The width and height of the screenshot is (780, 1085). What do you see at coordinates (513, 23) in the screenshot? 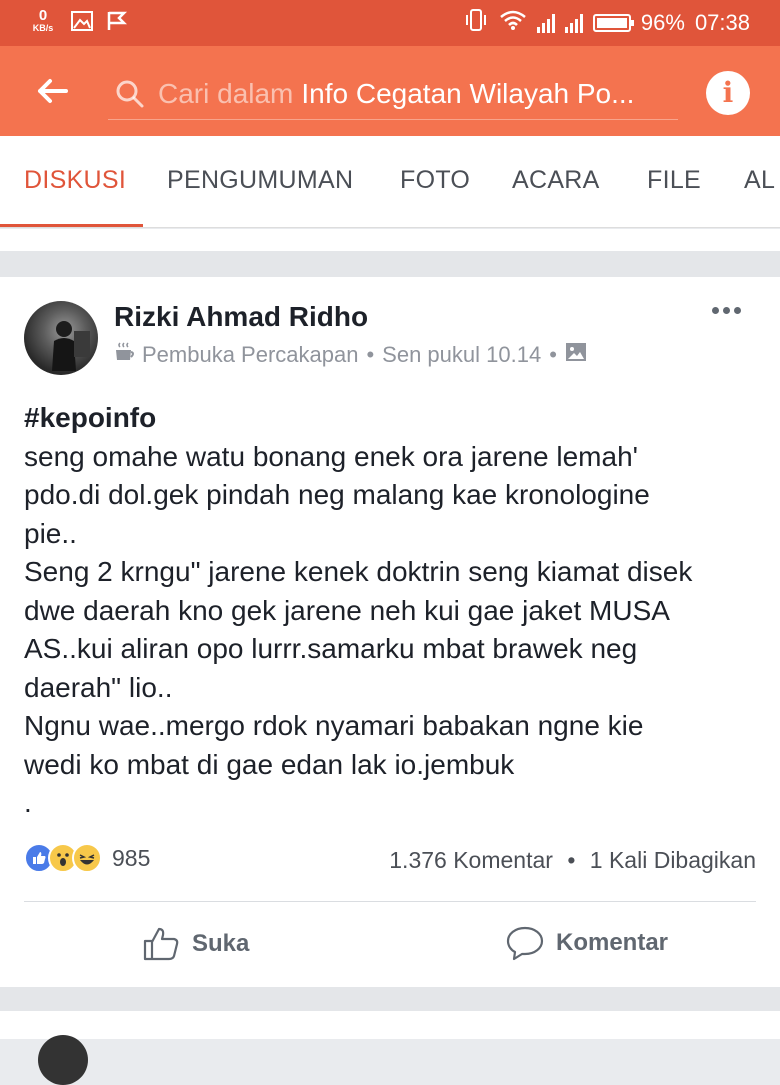
I see `wifi-icon` at bounding box center [513, 23].